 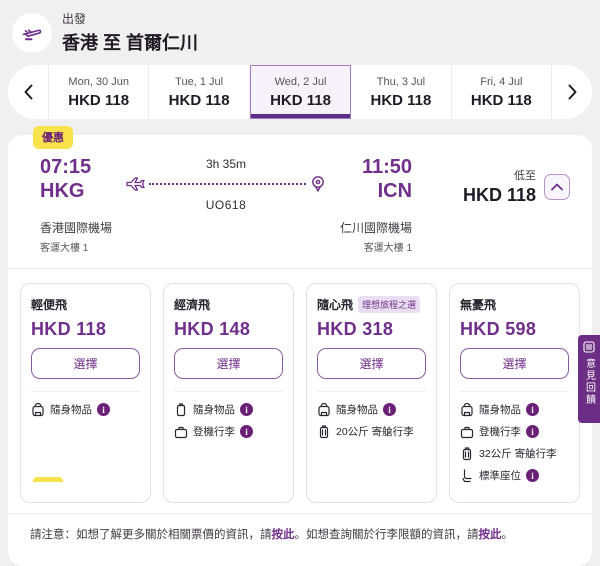 What do you see at coordinates (335, 305) in the screenshot?
I see `fare-name: 隨心飛` at bounding box center [335, 305].